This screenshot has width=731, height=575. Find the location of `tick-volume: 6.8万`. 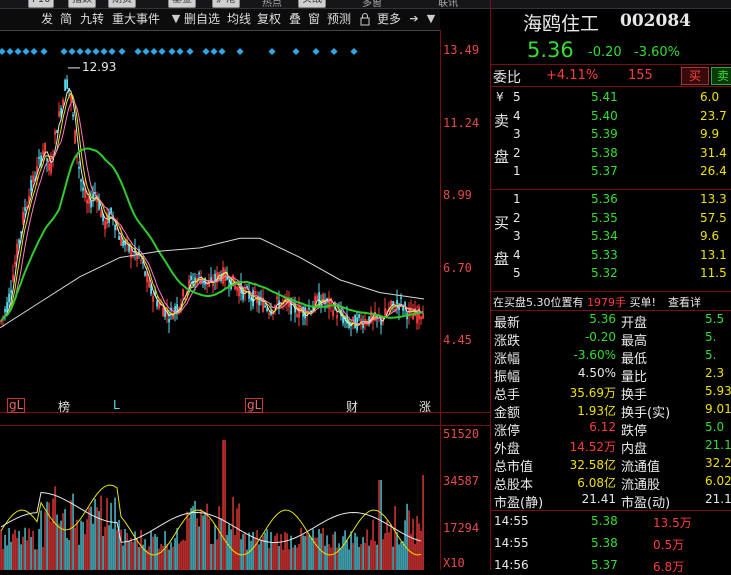

tick-volume: 6.8万 is located at coordinates (669, 567).